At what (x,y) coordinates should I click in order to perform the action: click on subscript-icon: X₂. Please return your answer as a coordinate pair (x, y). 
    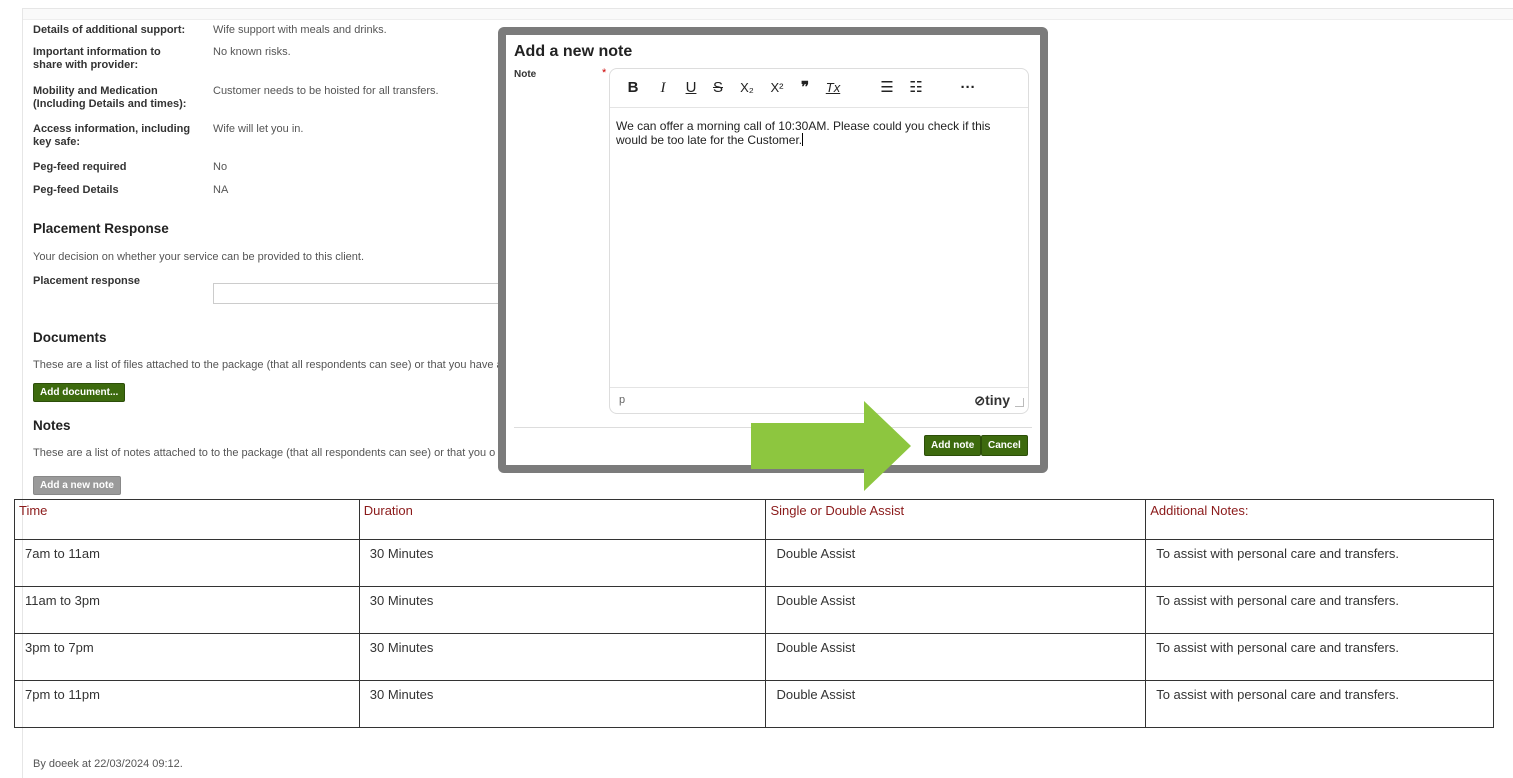
    Looking at the image, I should click on (747, 88).